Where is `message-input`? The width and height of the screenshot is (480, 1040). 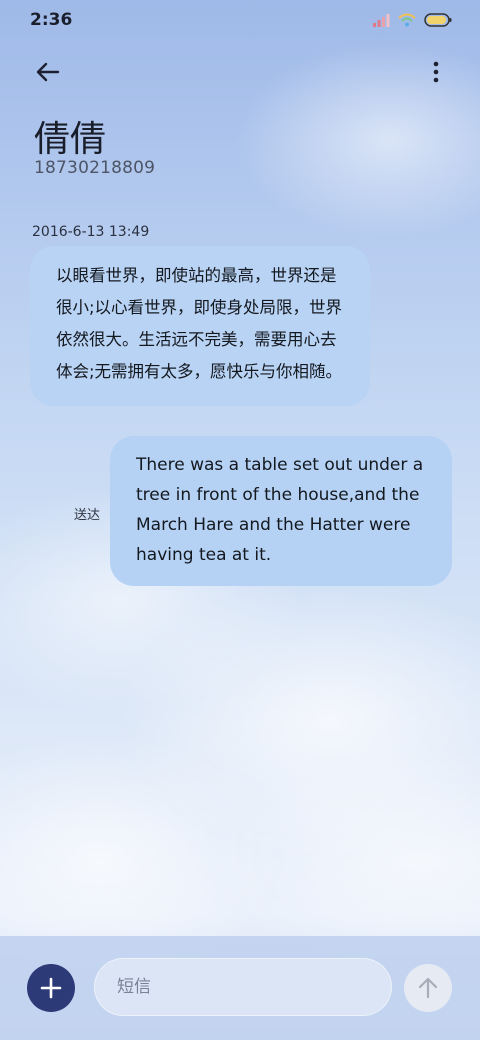 message-input is located at coordinates (243, 987).